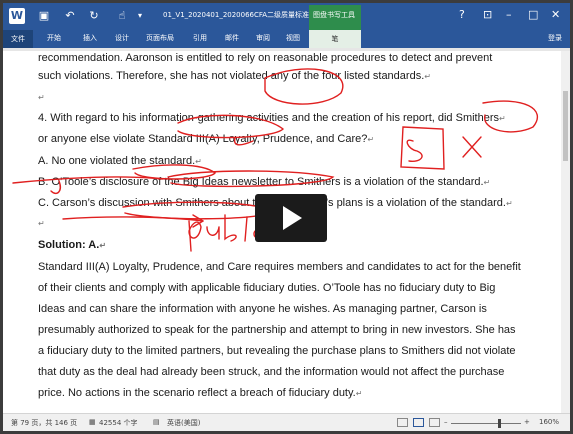  What do you see at coordinates (533, 15) in the screenshot?
I see `maximize-button: □` at bounding box center [533, 15].